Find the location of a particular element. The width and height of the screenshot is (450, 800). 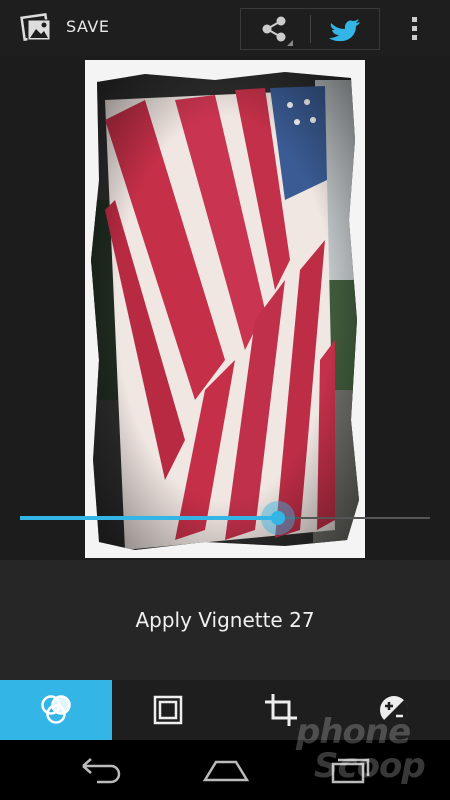

tool-borders is located at coordinates (168, 710).